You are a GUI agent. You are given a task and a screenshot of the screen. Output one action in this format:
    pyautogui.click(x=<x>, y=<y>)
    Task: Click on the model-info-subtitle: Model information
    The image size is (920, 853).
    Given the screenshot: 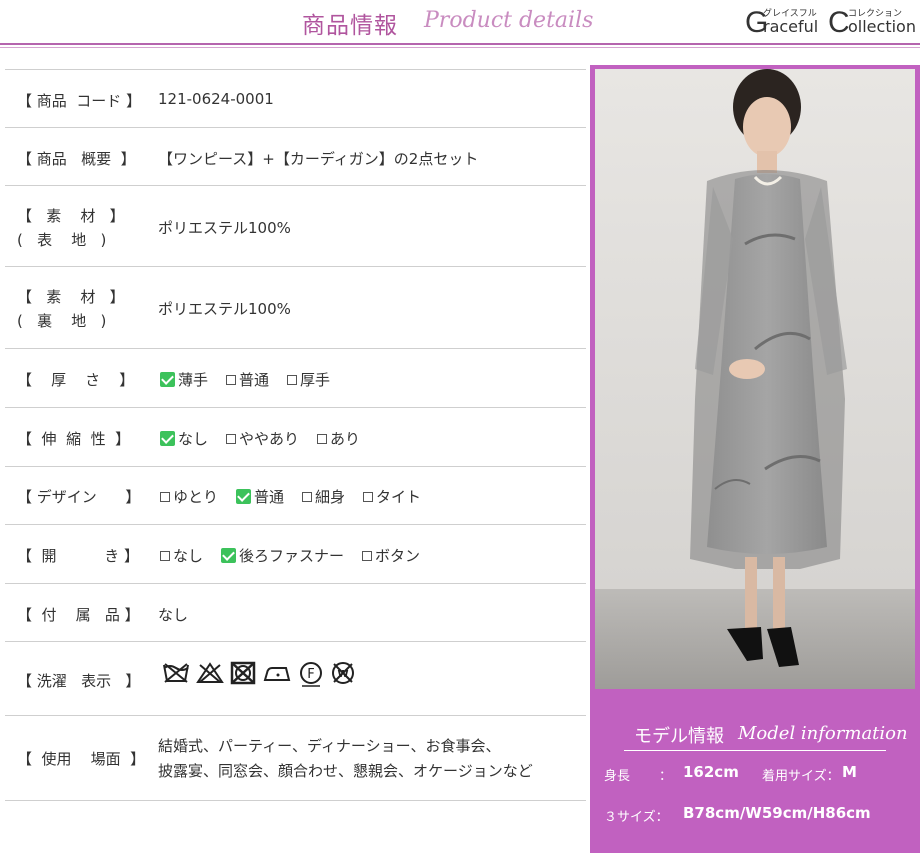 What is the action you would take?
    pyautogui.click(x=823, y=733)
    